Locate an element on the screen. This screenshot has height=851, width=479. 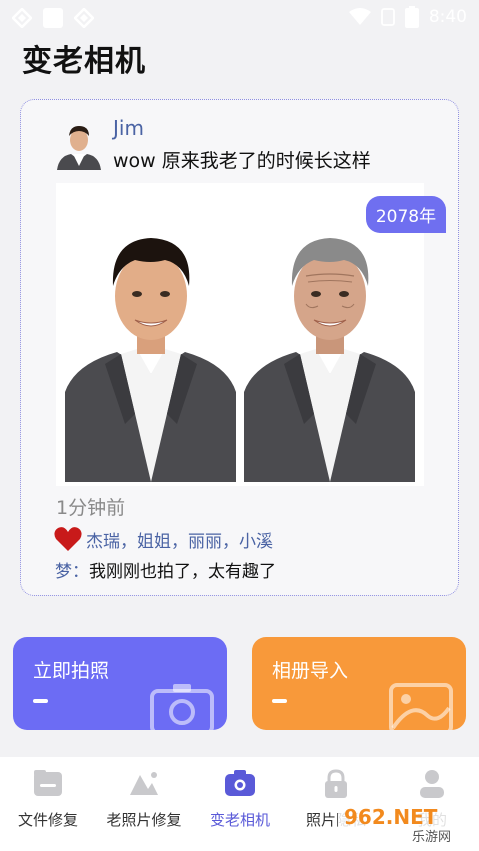
status-right-icons: 8:40 is located at coordinates (407, 17).